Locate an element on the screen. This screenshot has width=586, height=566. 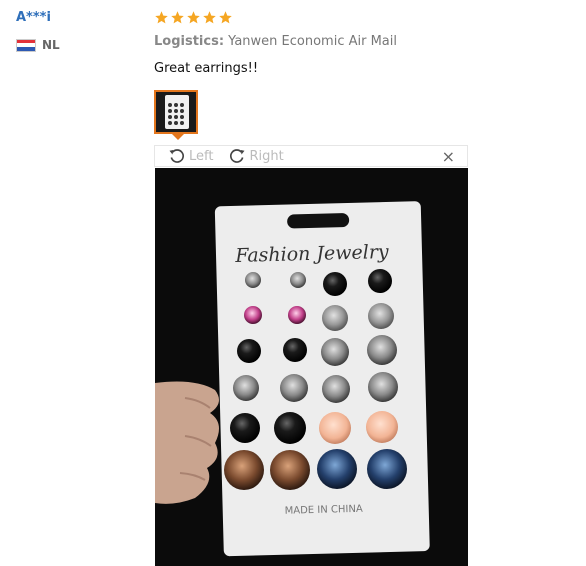
country-code: NL is located at coordinates (51, 45).